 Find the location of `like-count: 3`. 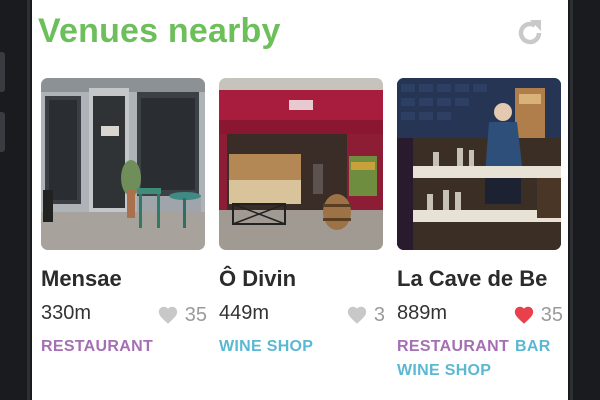

like-count: 3 is located at coordinates (379, 314).